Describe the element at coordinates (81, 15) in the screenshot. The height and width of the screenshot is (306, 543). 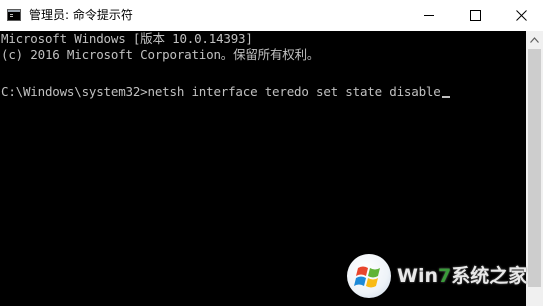
I see `window-title: 管理员: 命令提示符` at that location.